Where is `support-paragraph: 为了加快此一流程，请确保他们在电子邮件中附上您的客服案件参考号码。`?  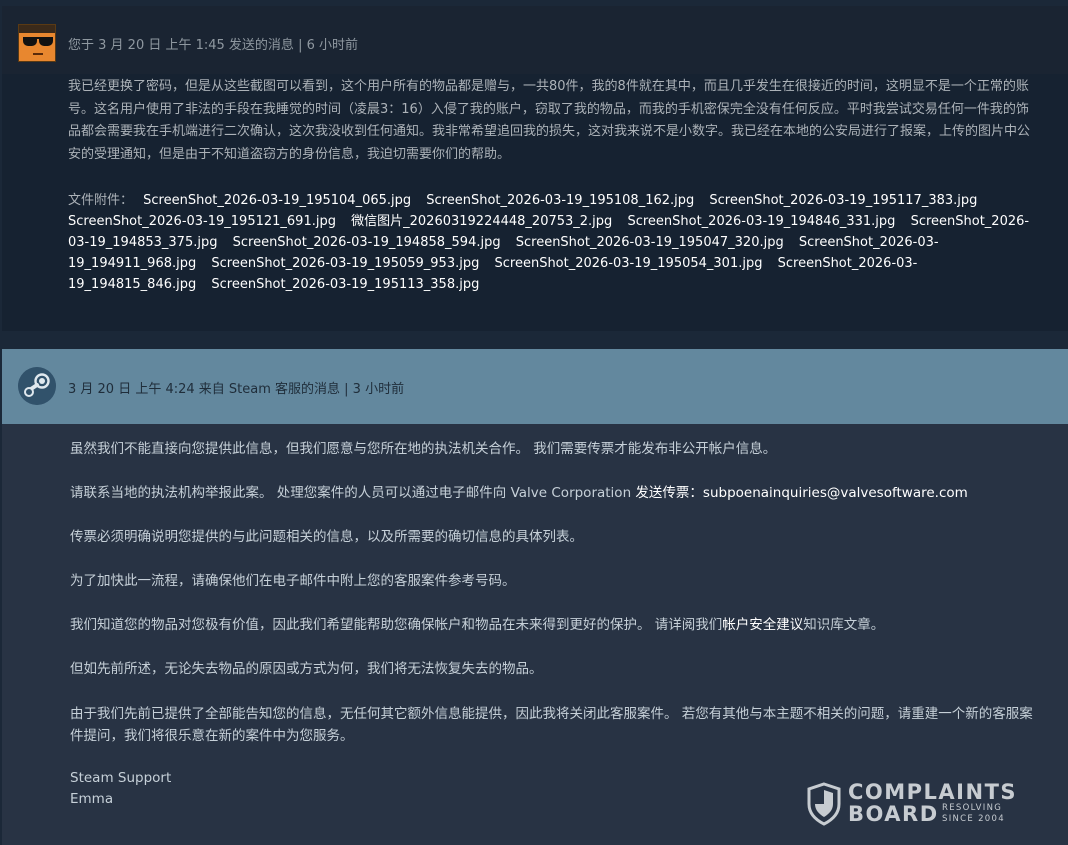
support-paragraph: 为了加快此一流程，请确保他们在电子邮件中附上您的客服案件参考号码。 is located at coordinates (293, 581).